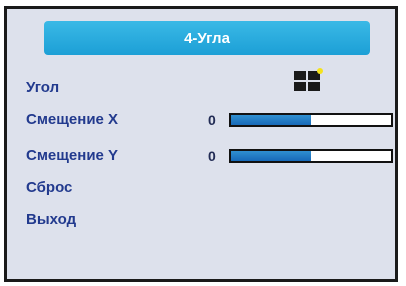  What do you see at coordinates (72, 156) in the screenshot?
I see `menu-item-offset-y: Смещение Y` at bounding box center [72, 156].